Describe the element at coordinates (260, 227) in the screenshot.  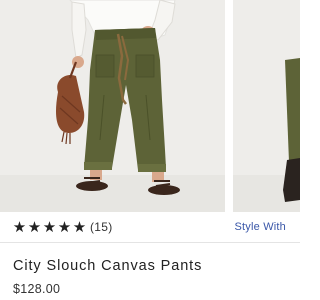
I see `style-with-link: Style With` at that location.